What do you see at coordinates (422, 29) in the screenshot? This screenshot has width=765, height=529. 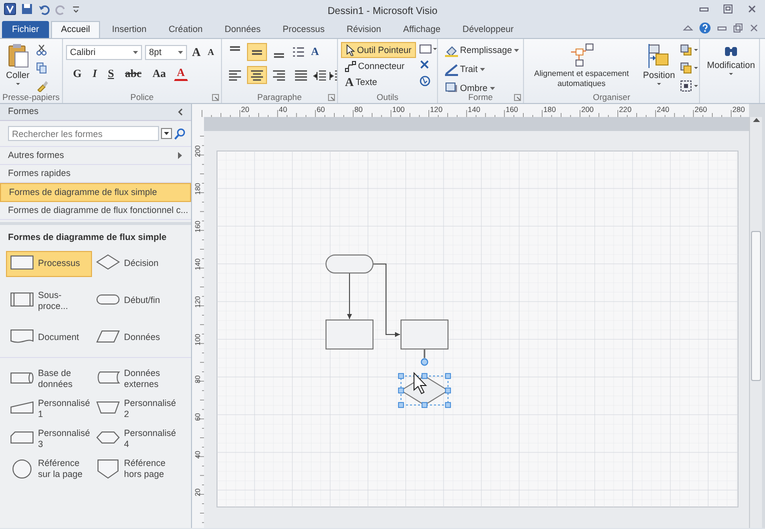 I see `ribbon-tab: Affichage` at bounding box center [422, 29].